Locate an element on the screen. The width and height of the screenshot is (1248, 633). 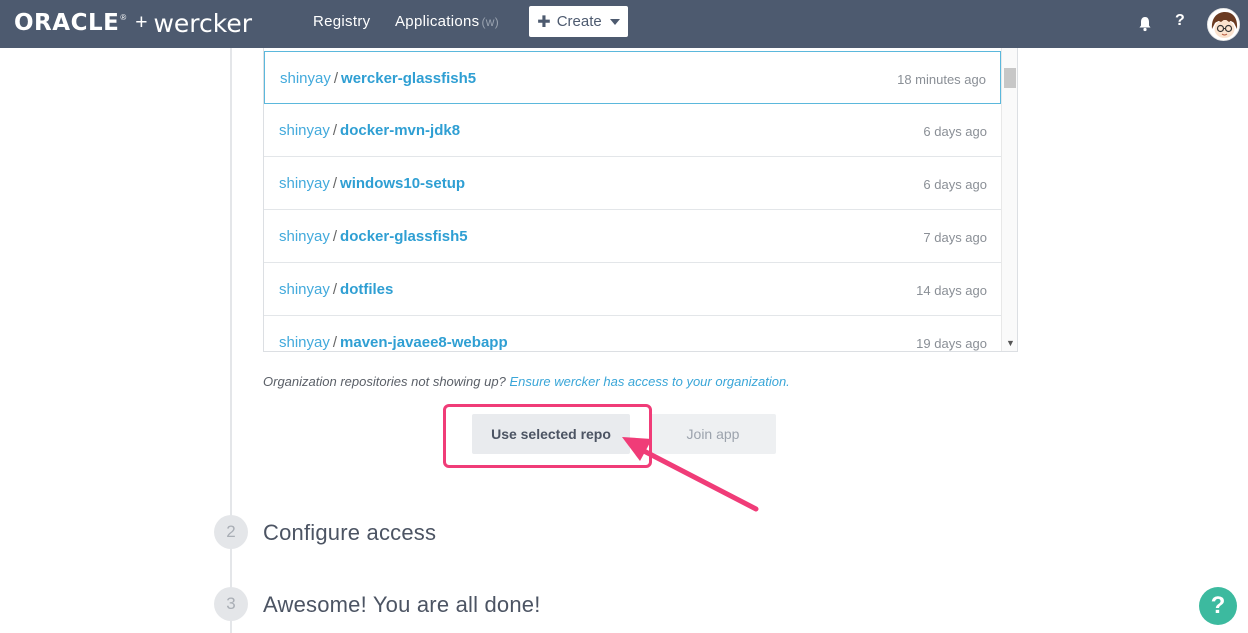
chevron-down-icon is located at coordinates (614, 21).